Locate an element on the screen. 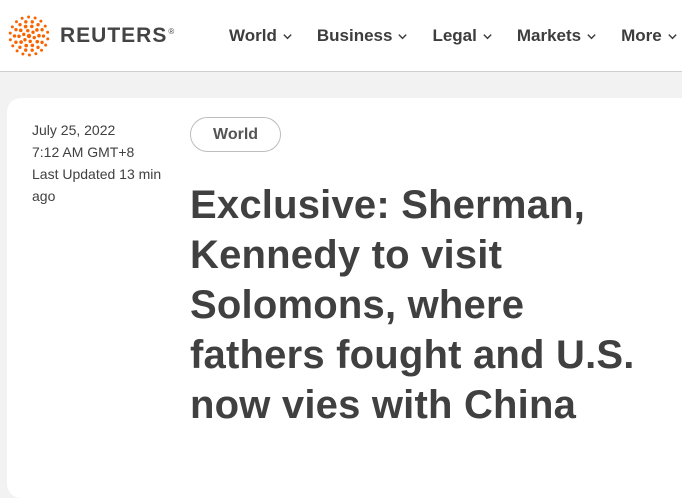 This screenshot has width=682, height=498. section-tag-label: World is located at coordinates (236, 134).